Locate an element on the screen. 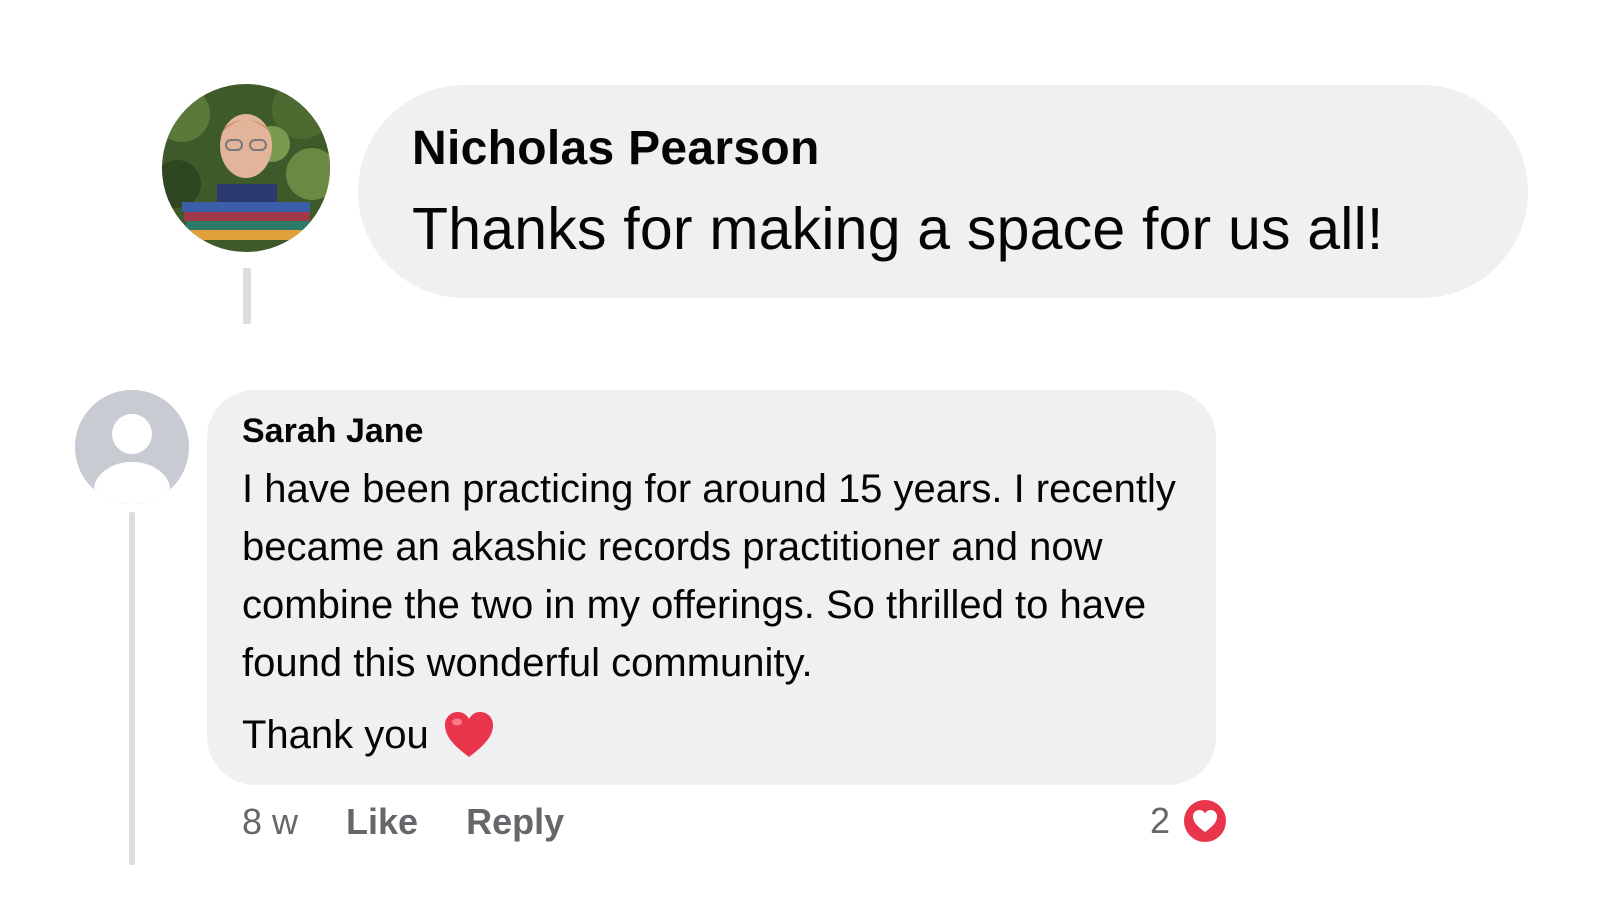  comment-timestamp: 8 w is located at coordinates (270, 822).